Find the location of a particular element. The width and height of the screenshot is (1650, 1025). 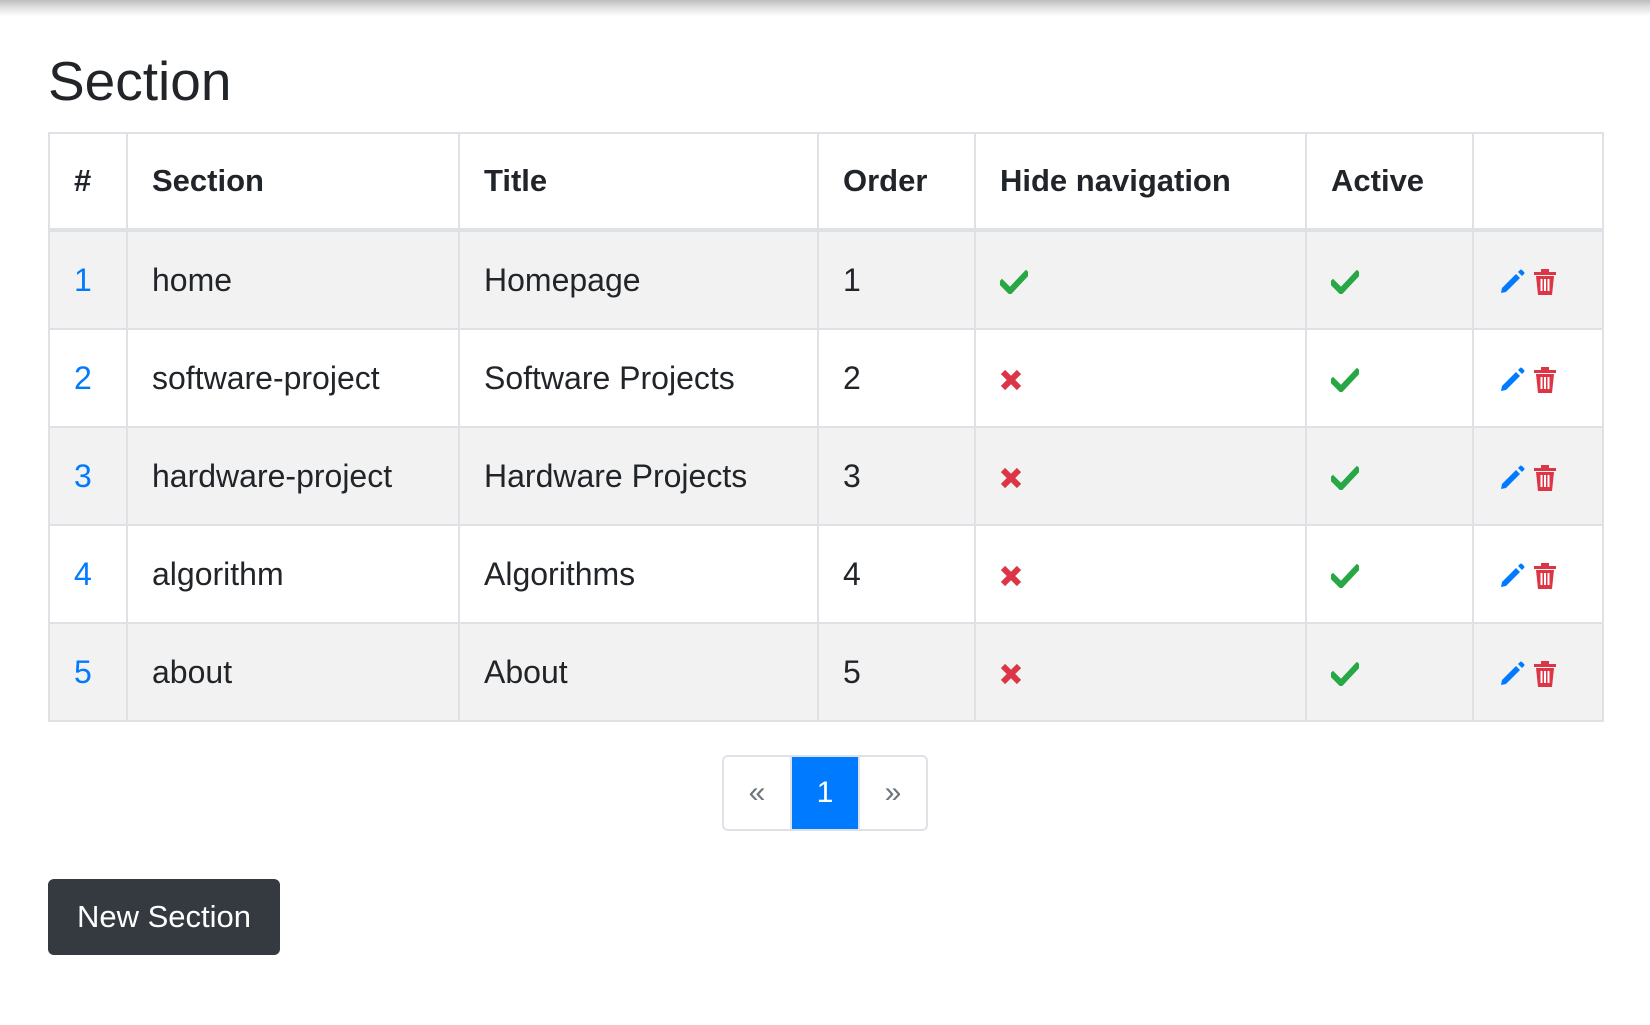

cell-id: 1 is located at coordinates (88, 279).